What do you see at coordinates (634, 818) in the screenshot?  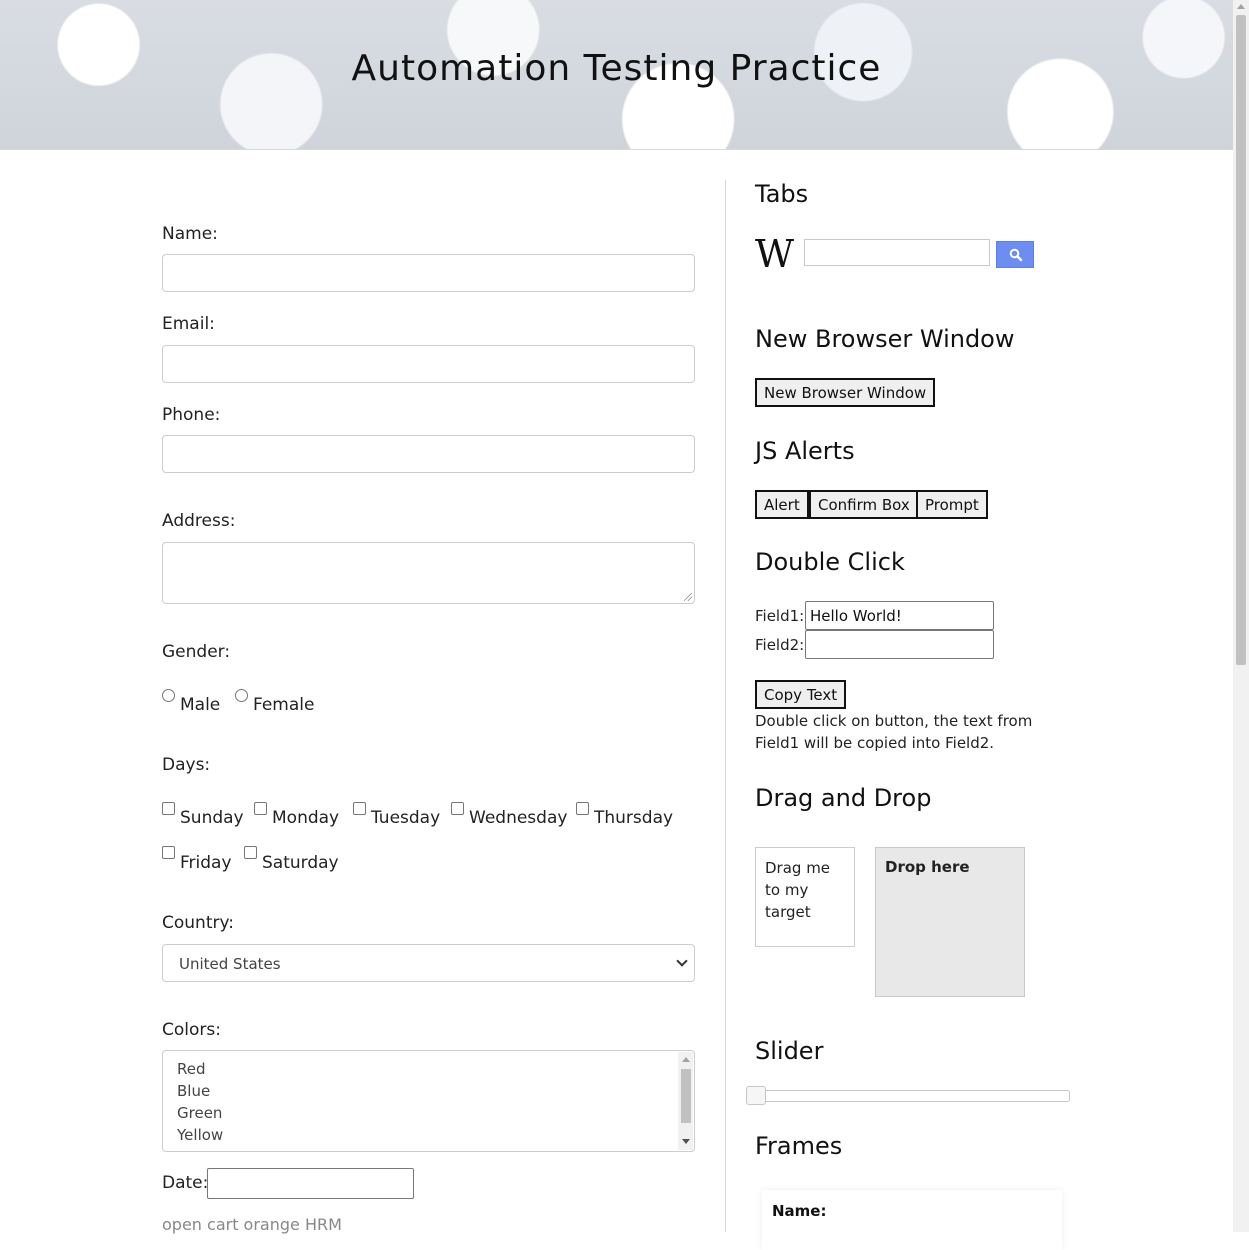 I see `thursday-label: Thursday` at bounding box center [634, 818].